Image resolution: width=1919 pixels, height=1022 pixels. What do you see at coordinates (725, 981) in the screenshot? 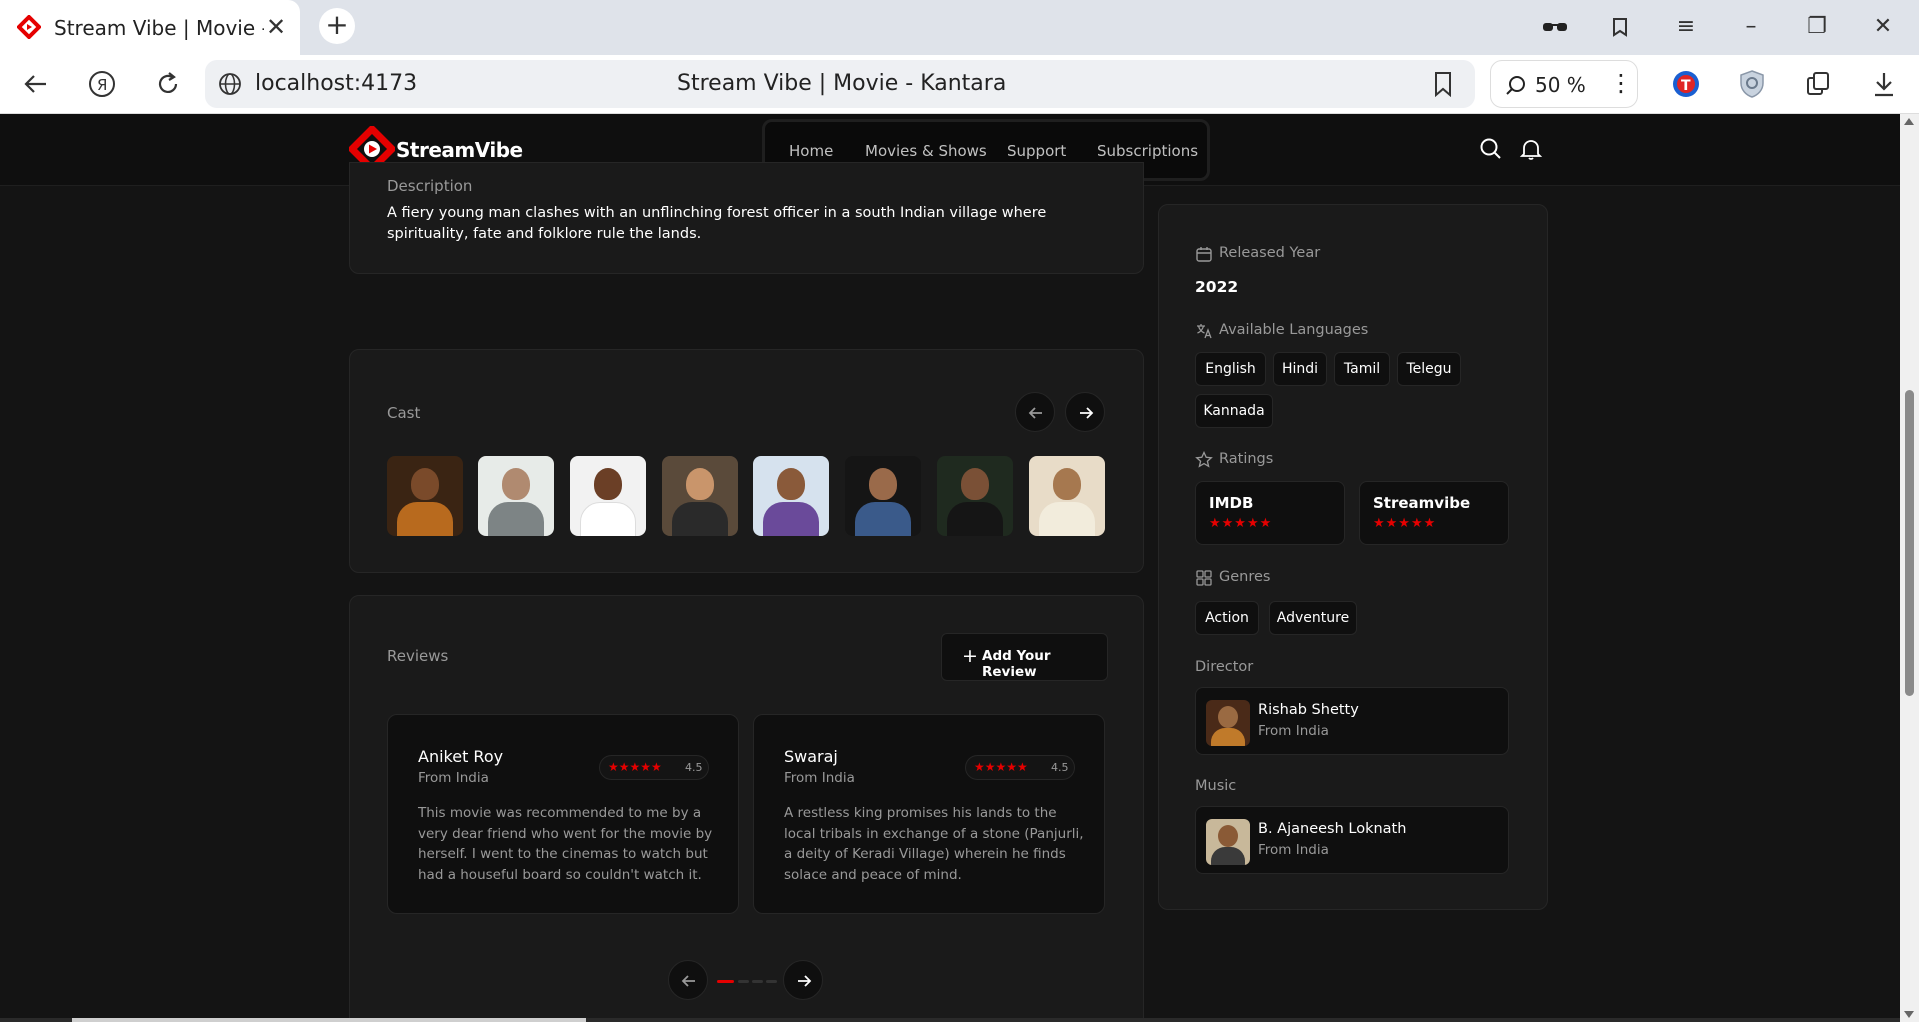
I see `pager-dot-active` at bounding box center [725, 981].